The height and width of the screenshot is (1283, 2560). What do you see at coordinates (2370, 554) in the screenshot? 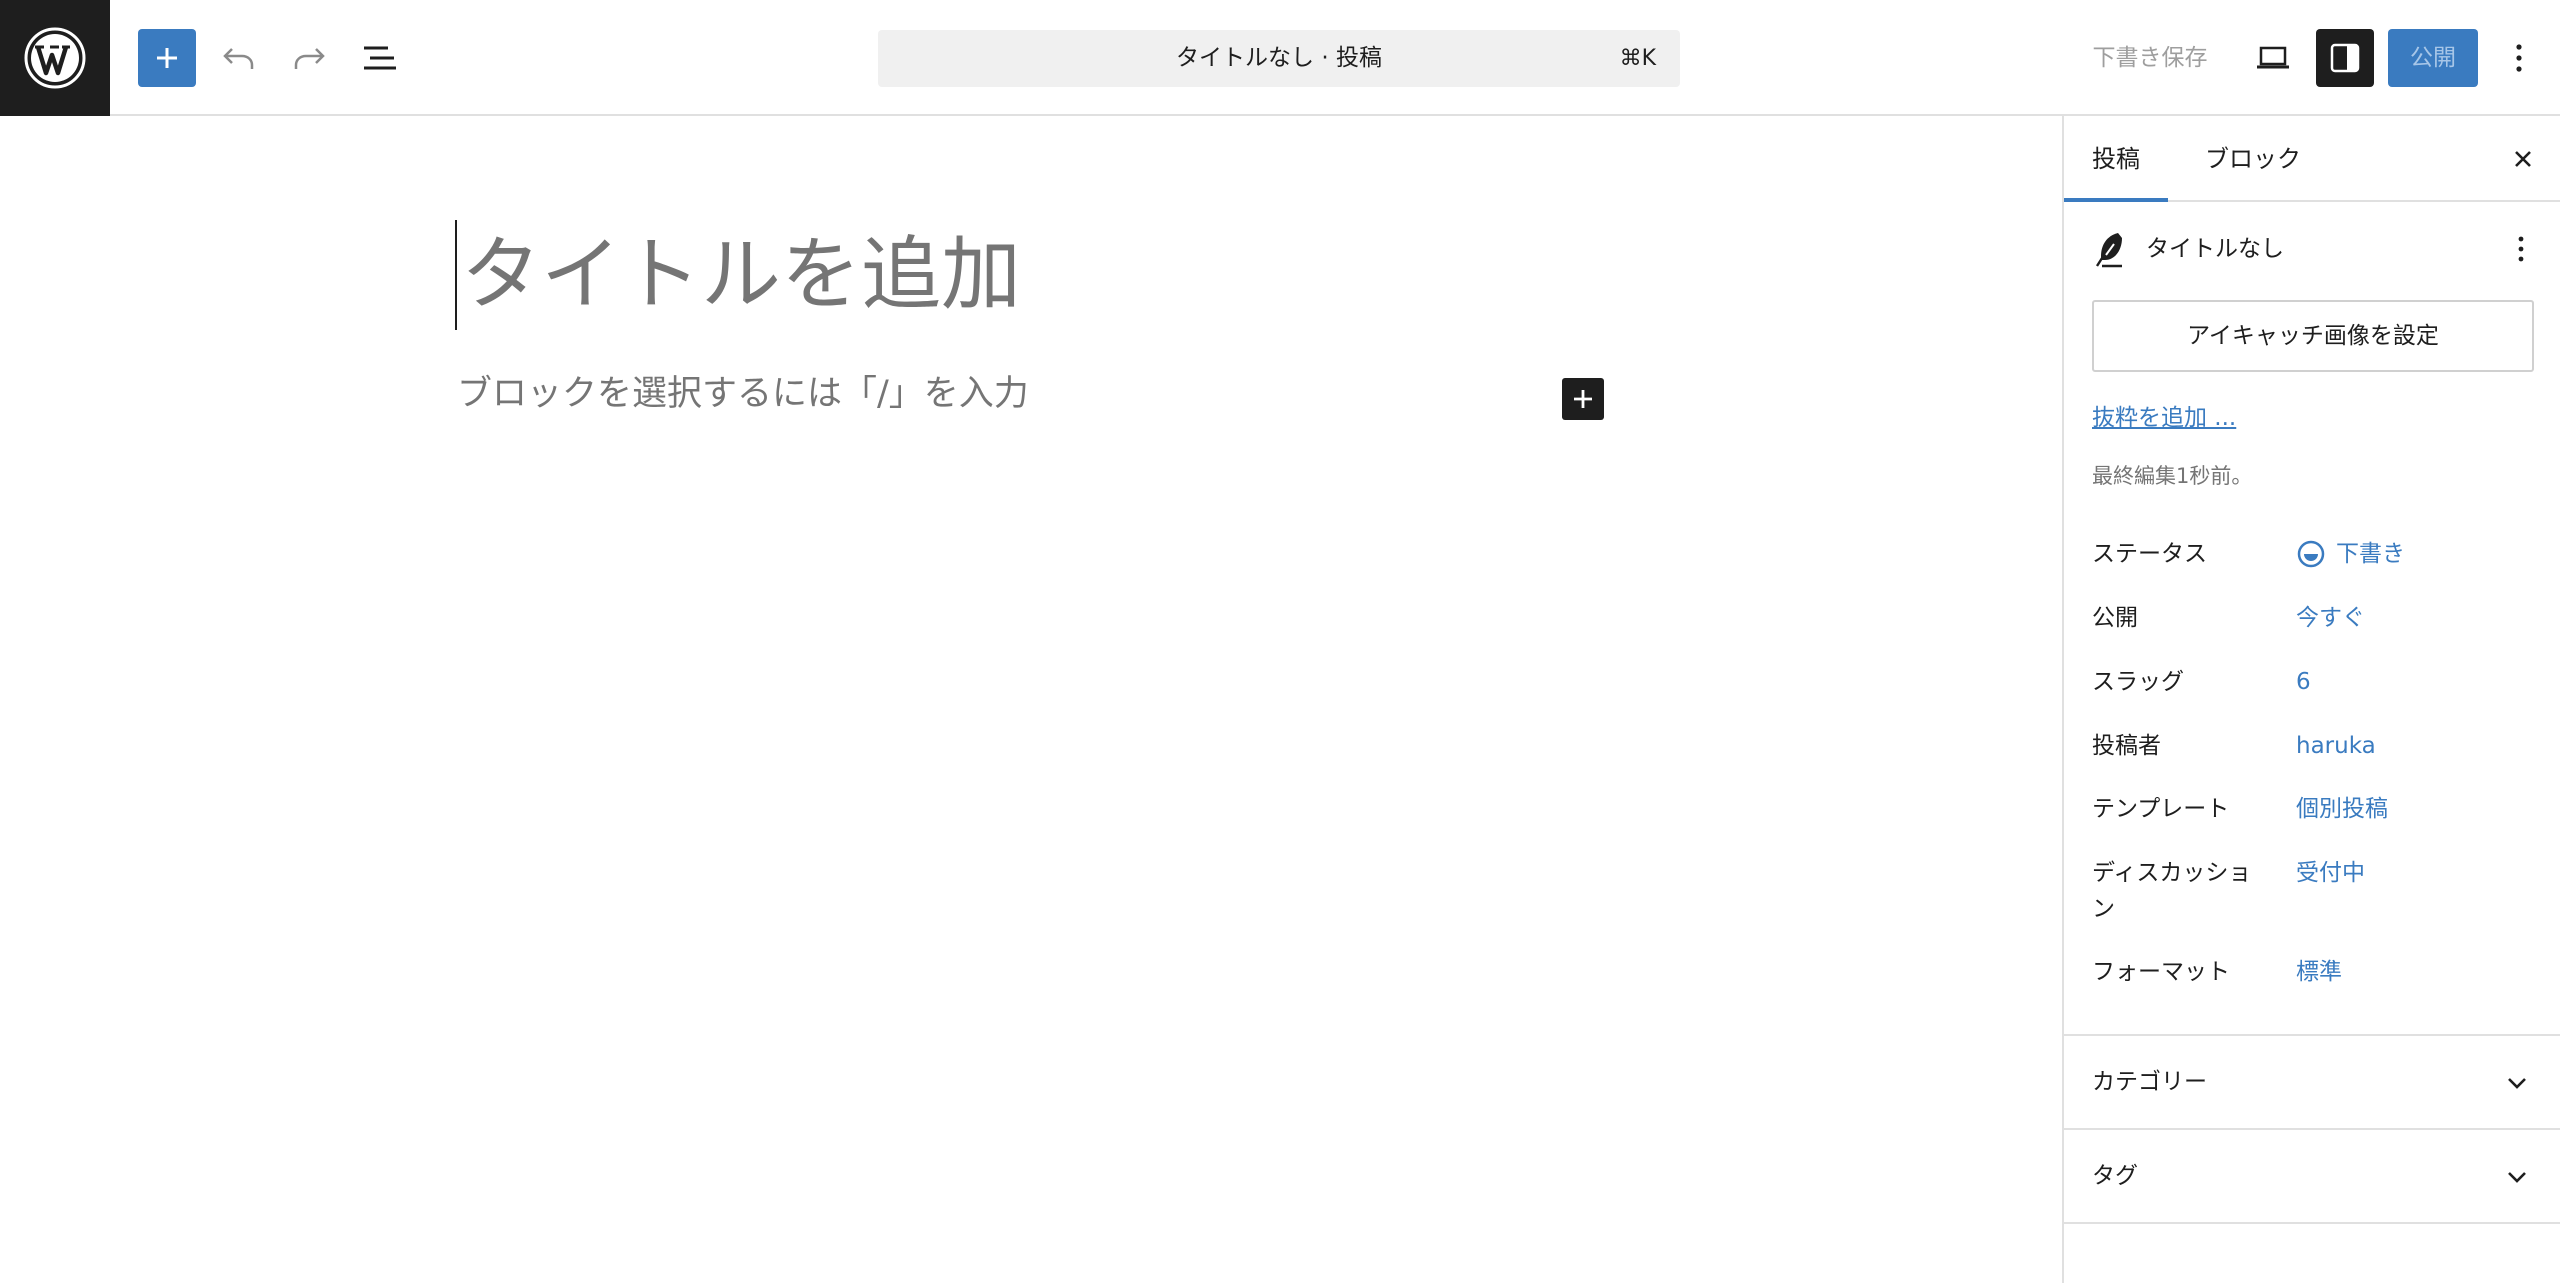
I see `status-value: 下書き` at bounding box center [2370, 554].